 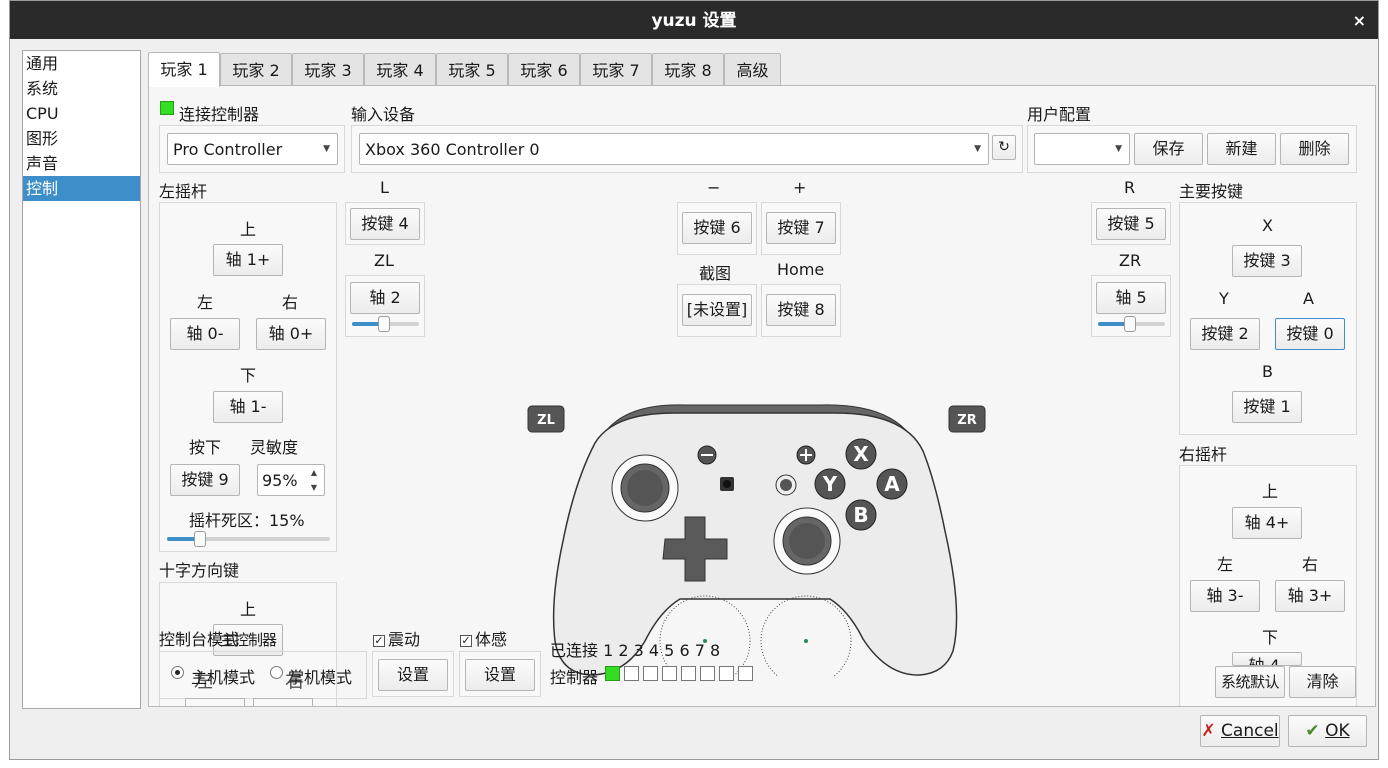 I want to click on cancel-button: ✗ Cancel, so click(x=1240, y=731).